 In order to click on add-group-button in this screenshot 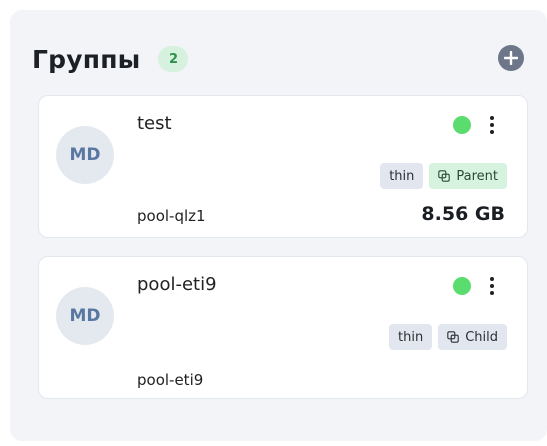, I will do `click(511, 58)`.